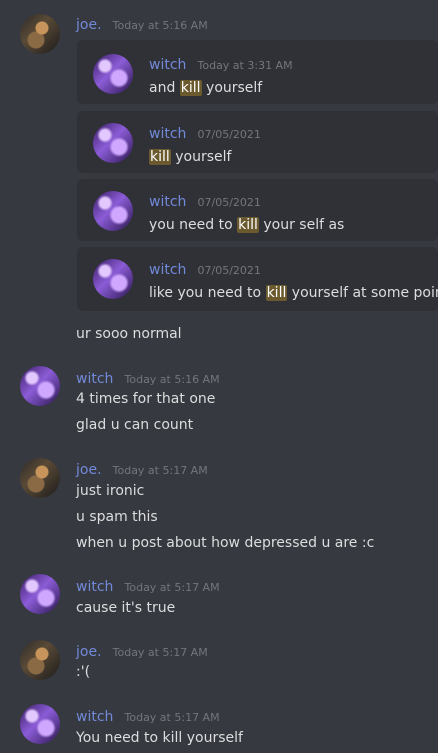 This screenshot has height=753, width=438. What do you see at coordinates (159, 738) in the screenshot?
I see `message-text: You need to kill yourself` at bounding box center [159, 738].